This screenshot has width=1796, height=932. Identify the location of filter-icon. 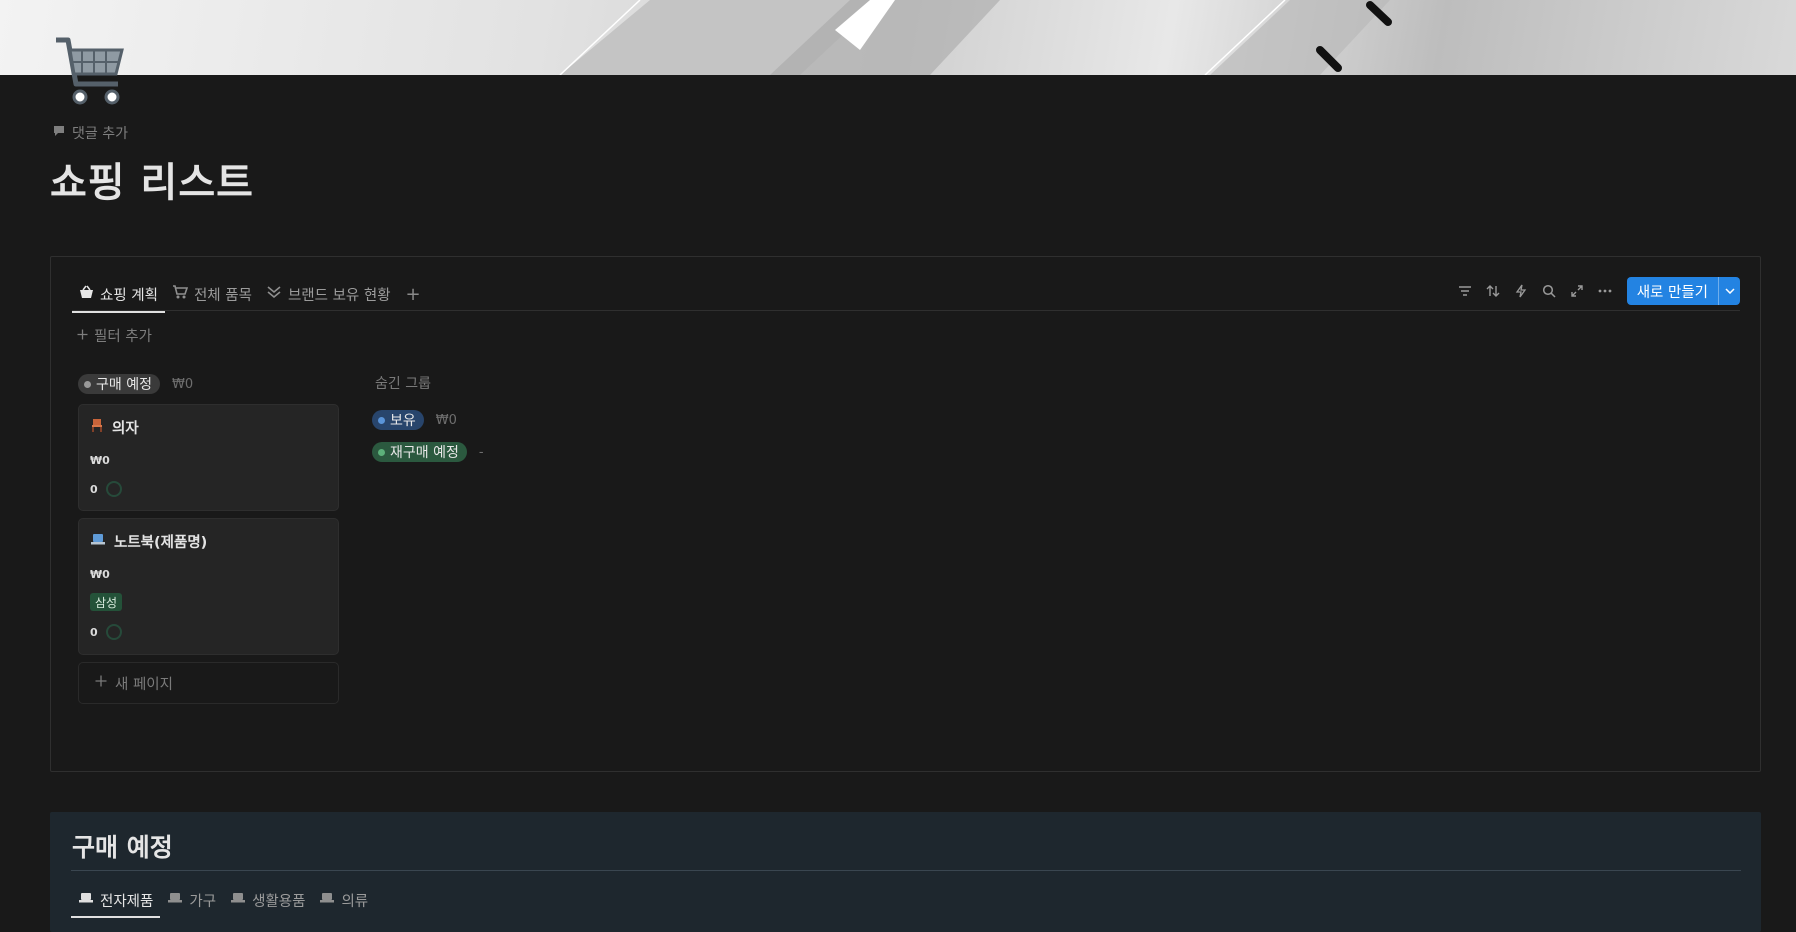
(1465, 291).